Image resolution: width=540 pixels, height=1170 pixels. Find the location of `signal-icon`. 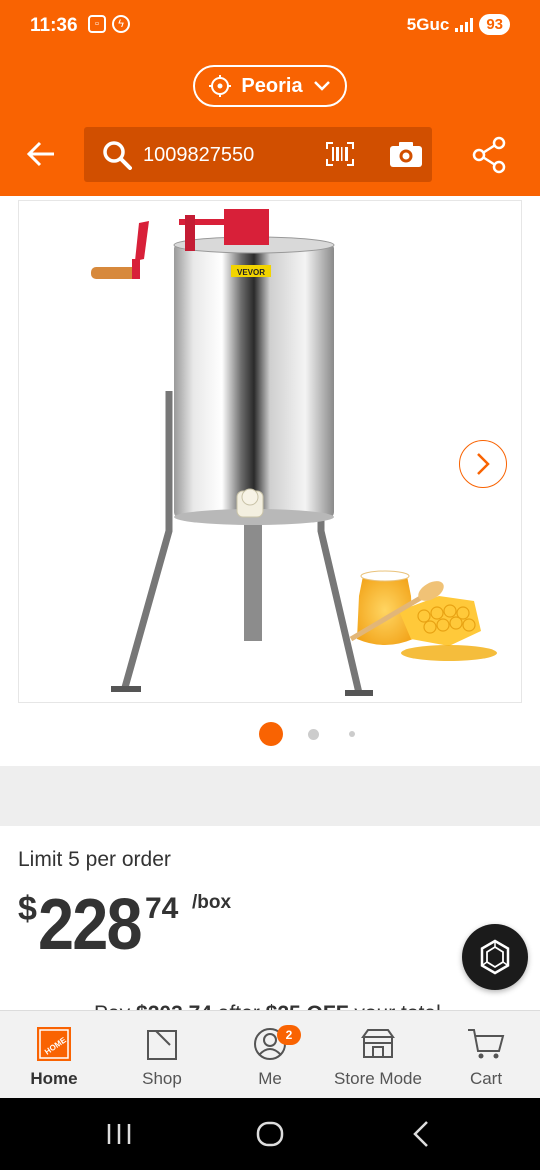

signal-icon is located at coordinates (464, 24).